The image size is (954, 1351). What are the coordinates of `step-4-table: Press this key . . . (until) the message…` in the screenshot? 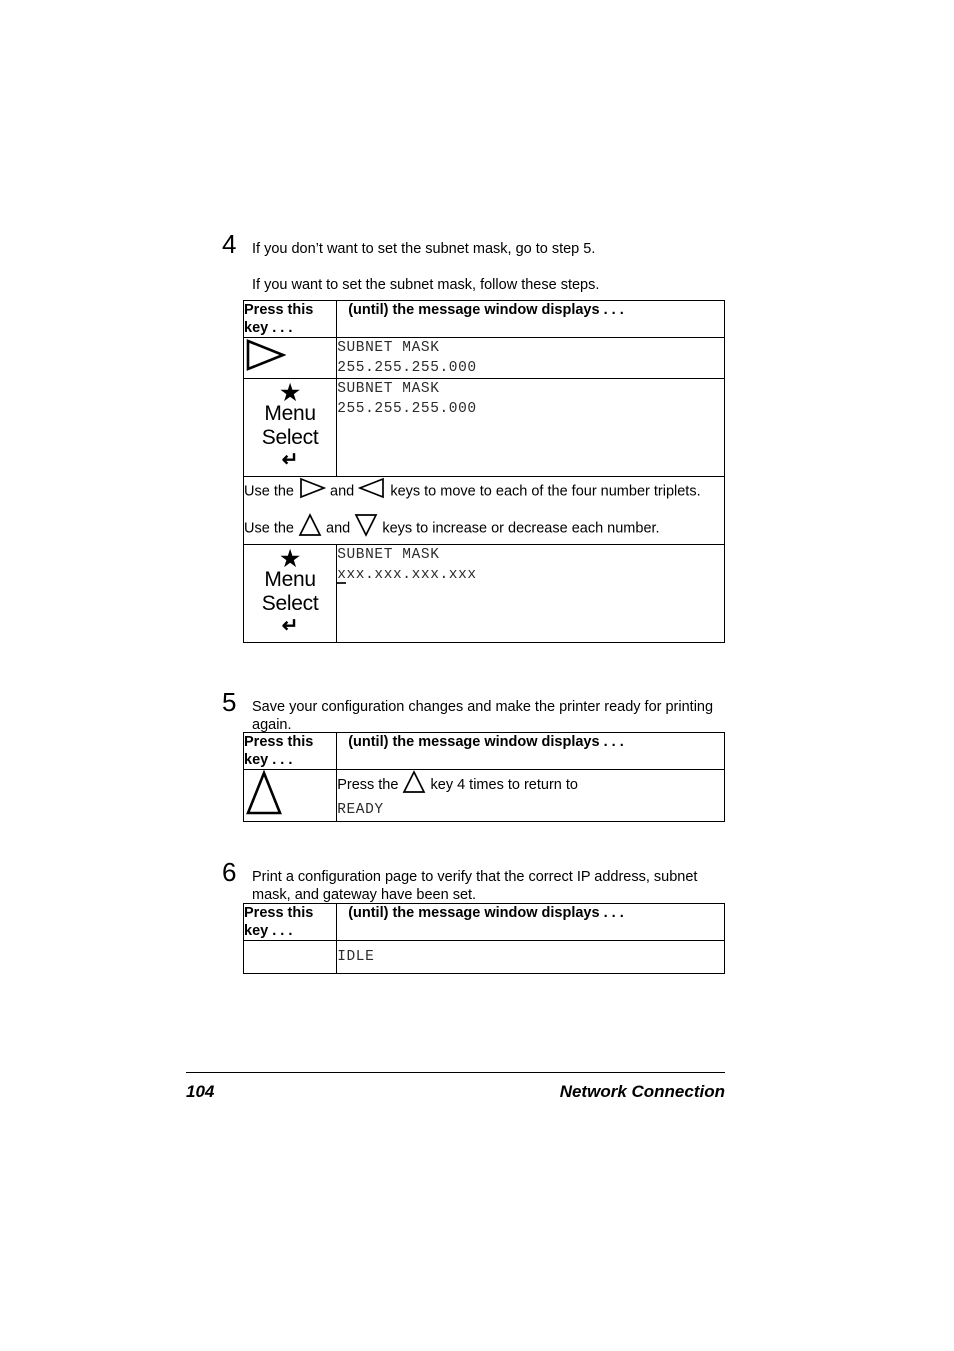 It's located at (483, 471).